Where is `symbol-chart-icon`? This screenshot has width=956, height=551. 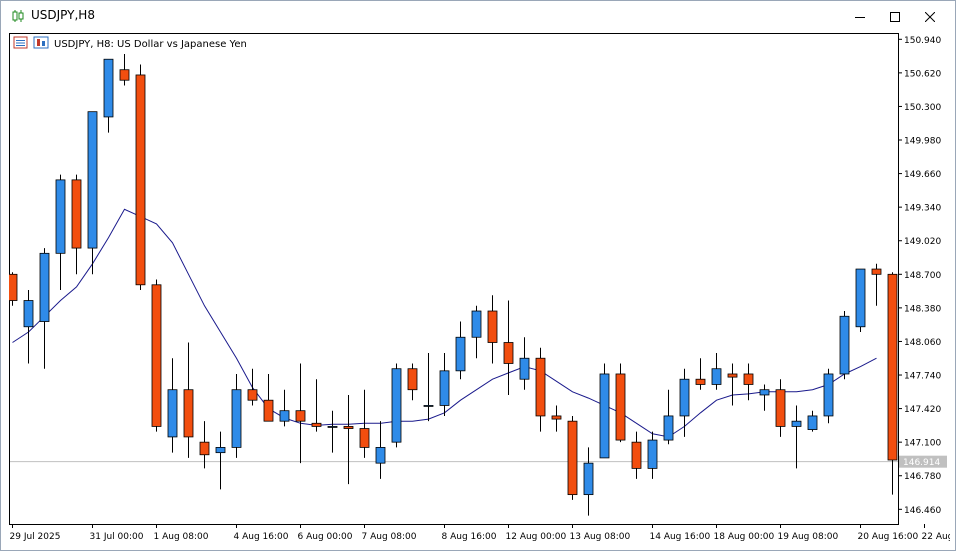
symbol-chart-icon is located at coordinates (41, 42).